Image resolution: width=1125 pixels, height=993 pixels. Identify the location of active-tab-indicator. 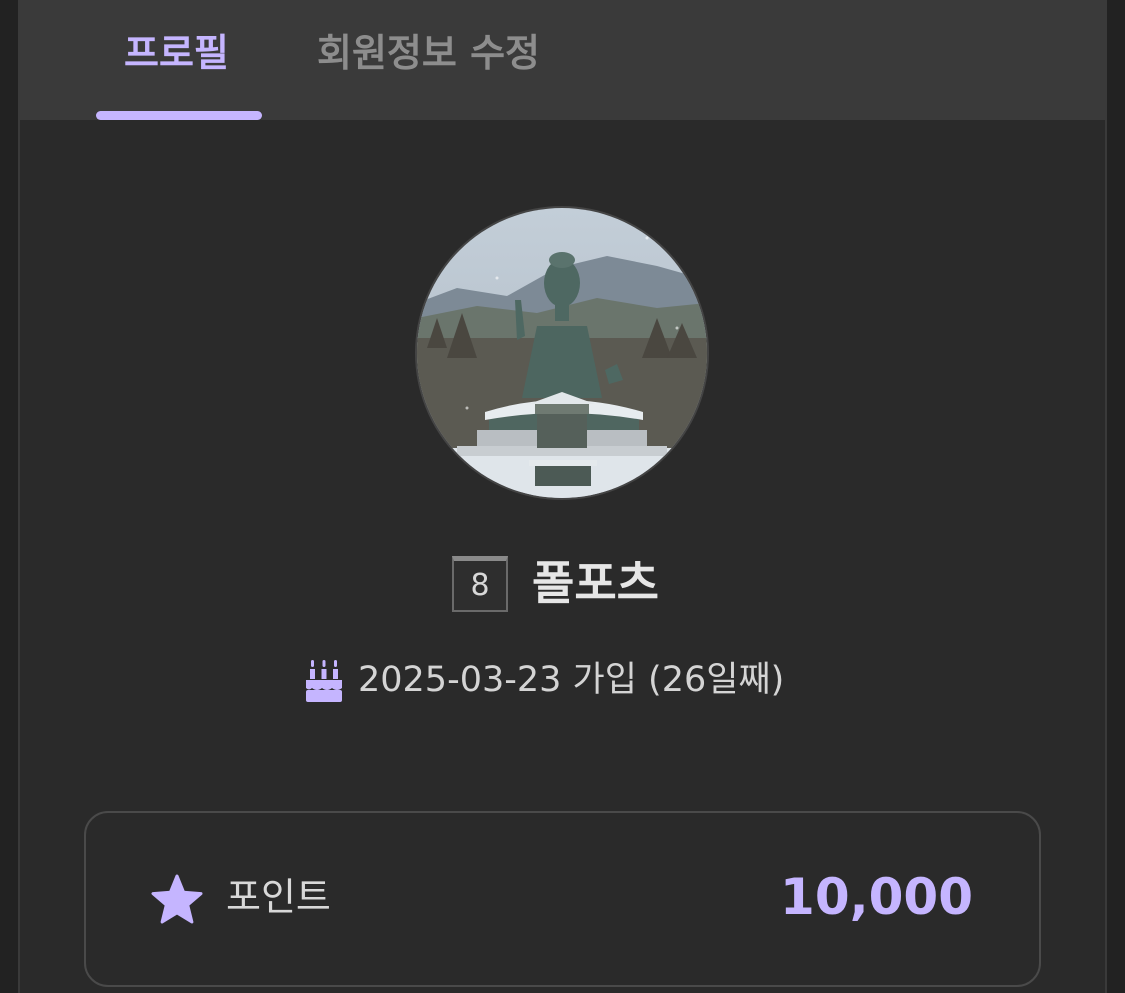
(179, 115).